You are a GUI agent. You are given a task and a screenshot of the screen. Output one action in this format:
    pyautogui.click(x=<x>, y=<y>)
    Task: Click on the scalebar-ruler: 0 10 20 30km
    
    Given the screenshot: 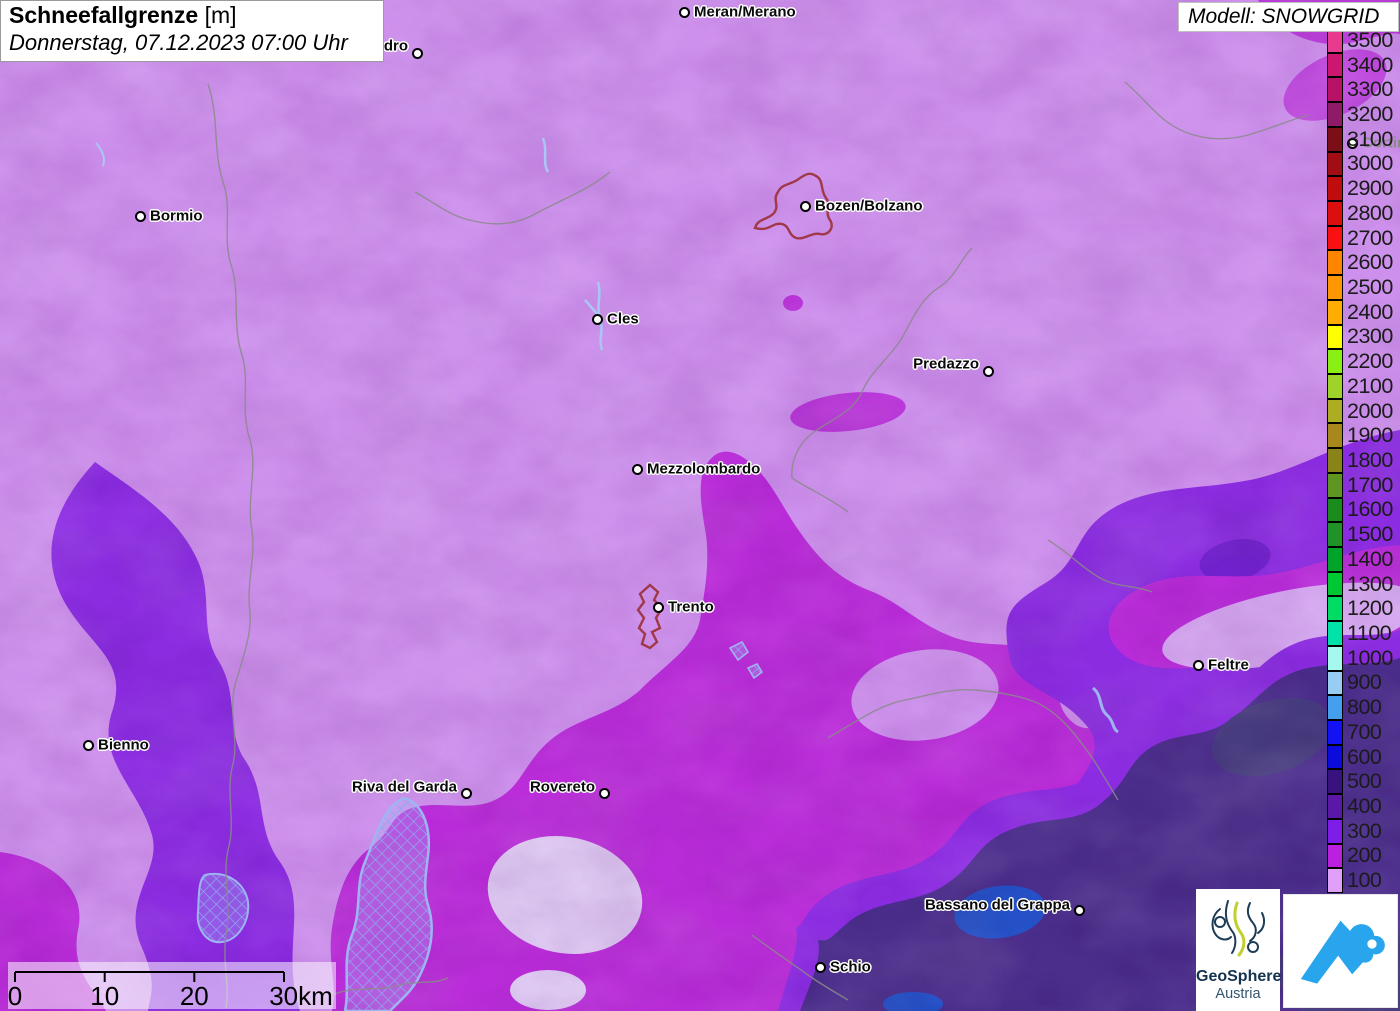 What is the action you would take?
    pyautogui.click(x=170, y=991)
    